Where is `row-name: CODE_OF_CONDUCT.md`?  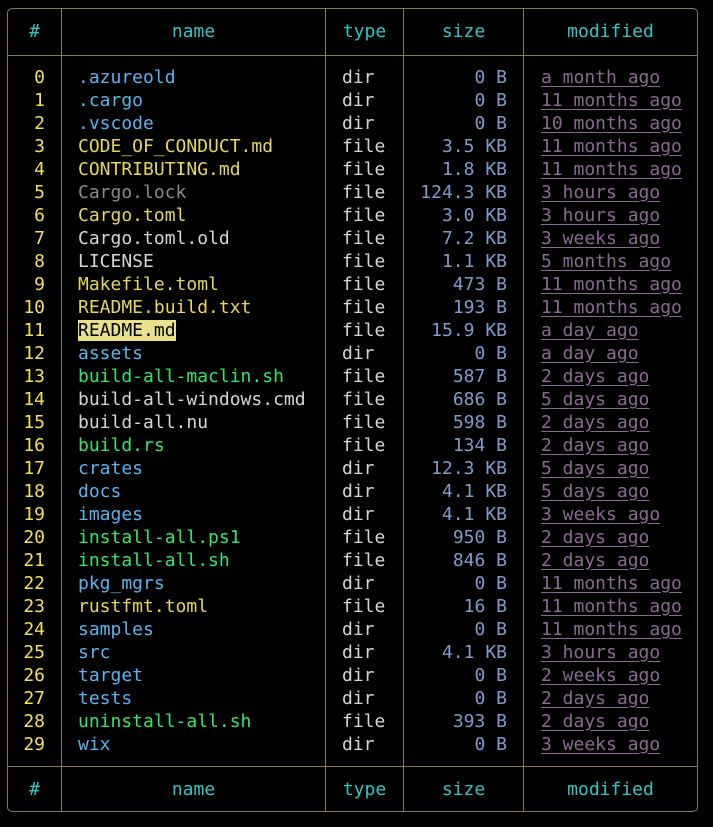
row-name: CODE_OF_CONDUCT.md is located at coordinates (203, 146).